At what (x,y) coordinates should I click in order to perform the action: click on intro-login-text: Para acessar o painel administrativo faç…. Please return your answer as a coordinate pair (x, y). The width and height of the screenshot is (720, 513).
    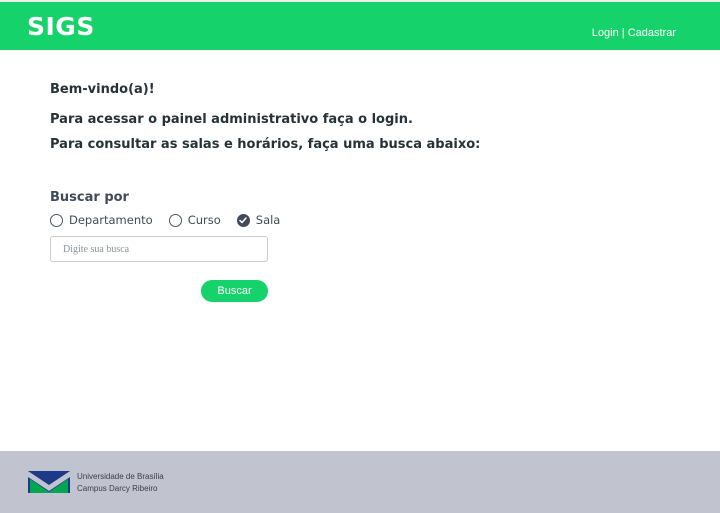
    Looking at the image, I should click on (231, 119).